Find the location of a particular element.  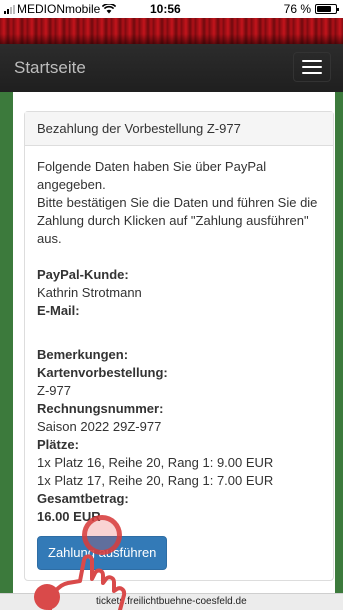

status-left: MEDIONmobile is located at coordinates (60, 9).